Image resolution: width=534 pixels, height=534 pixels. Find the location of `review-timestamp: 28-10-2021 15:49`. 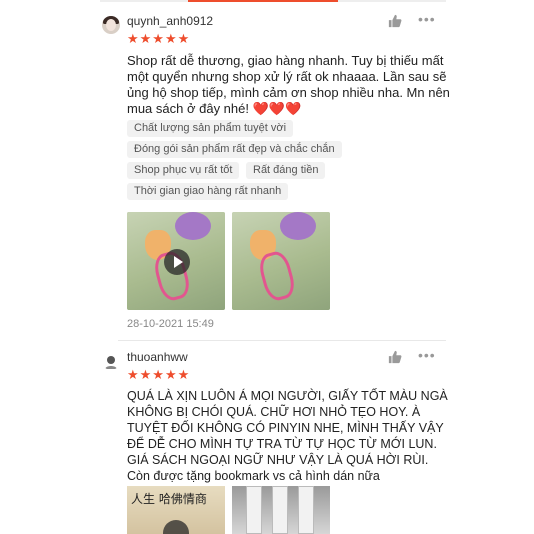

review-timestamp: 28-10-2021 15:49 is located at coordinates (170, 324).